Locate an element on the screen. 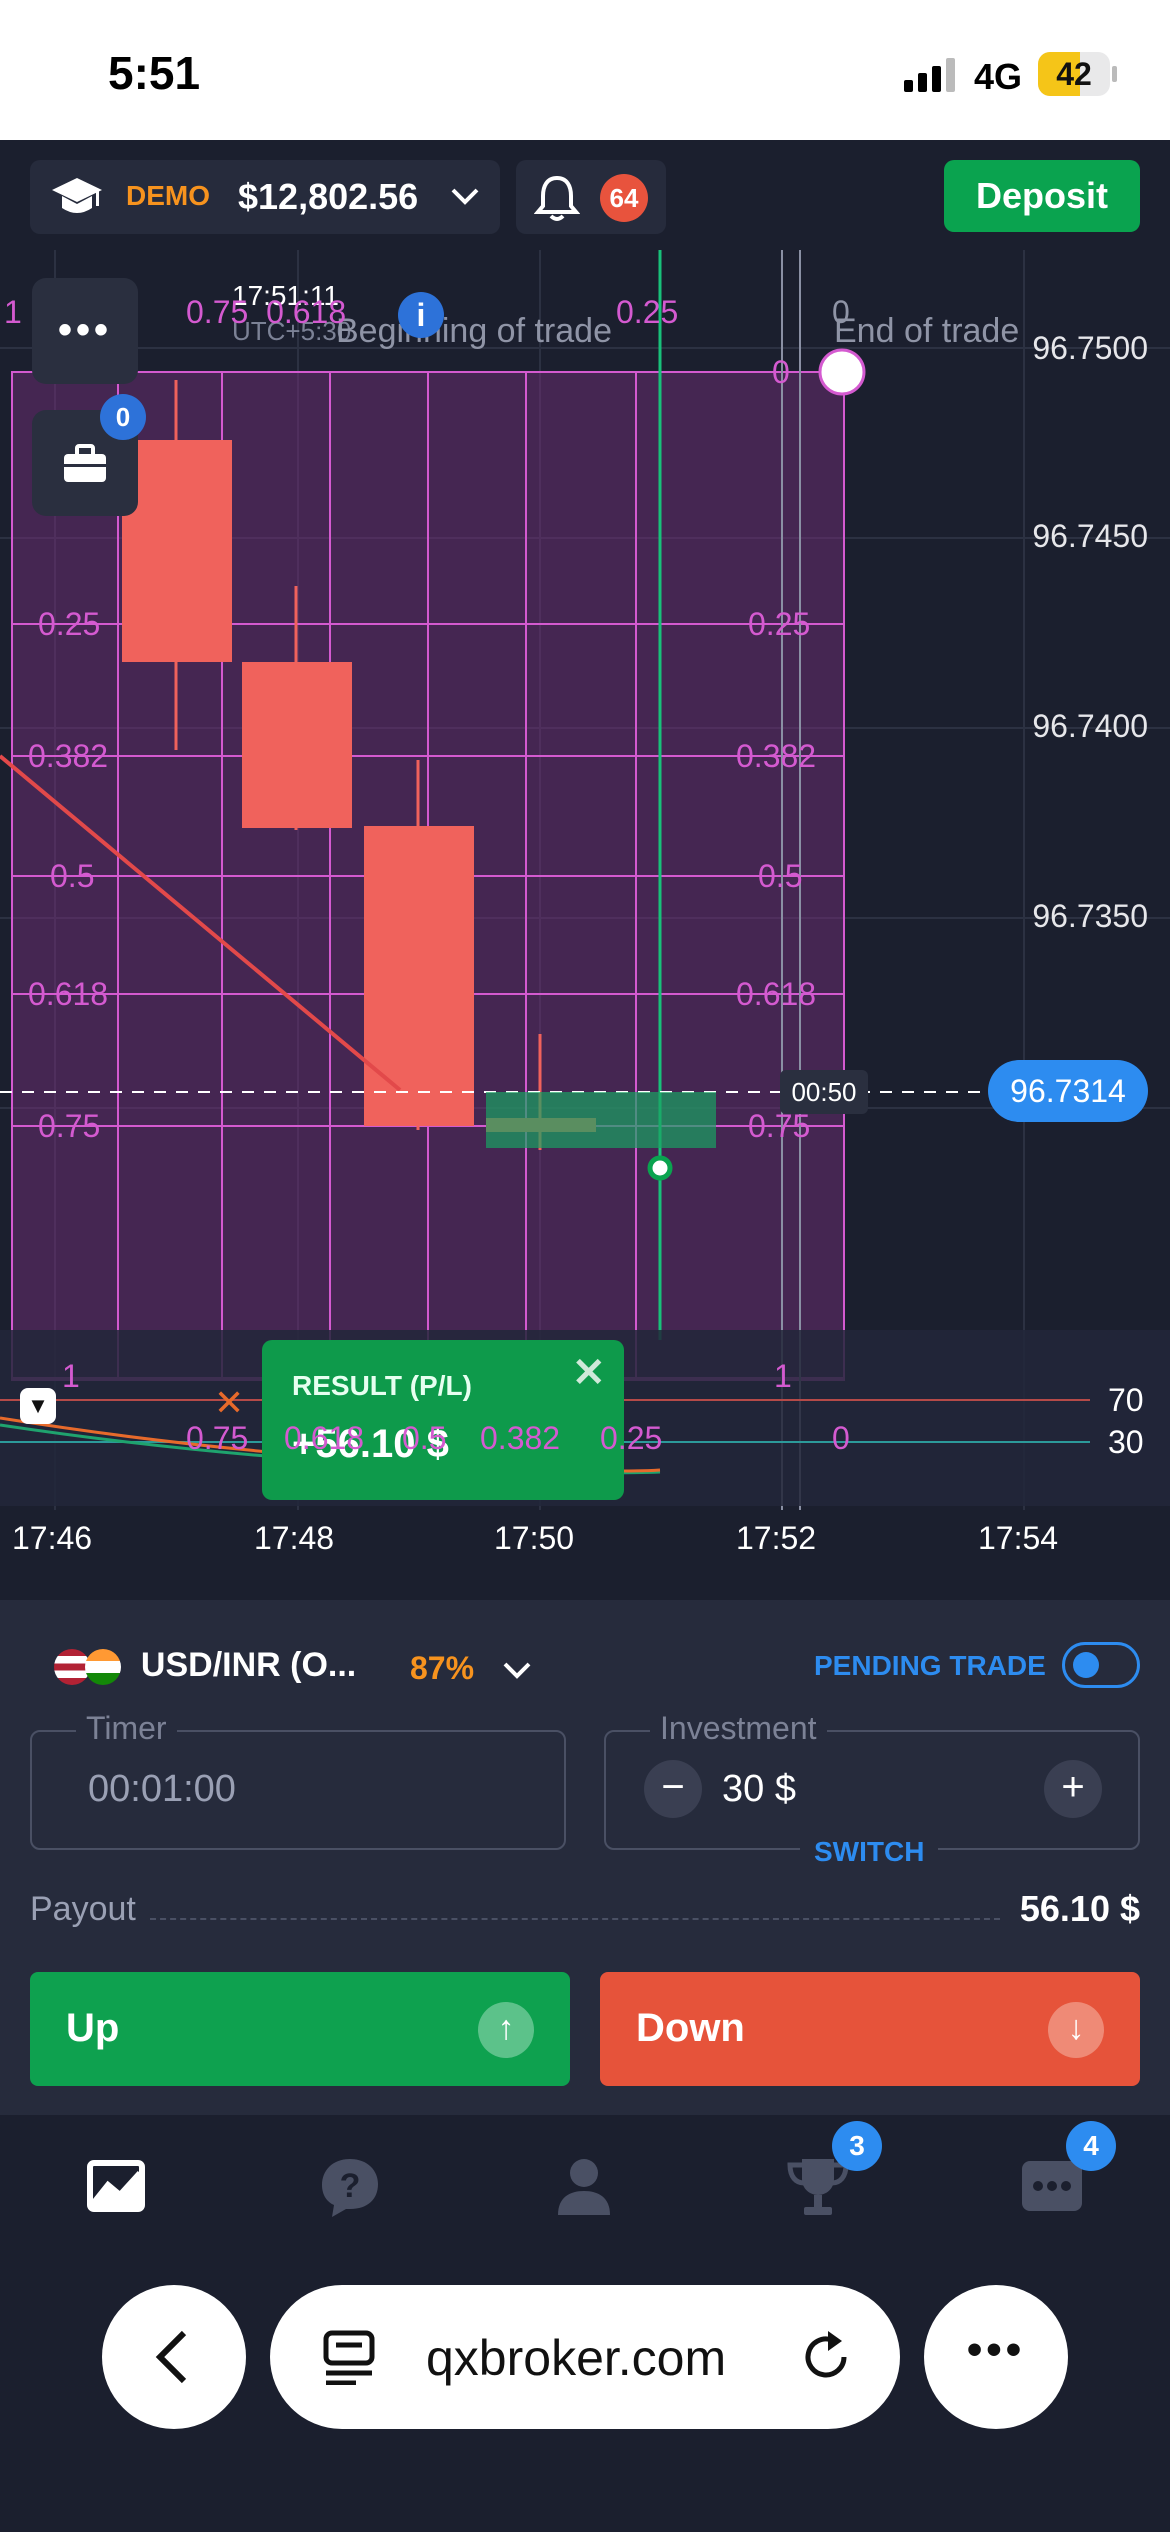 This screenshot has height=2532, width=1170. decrease-investment-button: − is located at coordinates (673, 1789).